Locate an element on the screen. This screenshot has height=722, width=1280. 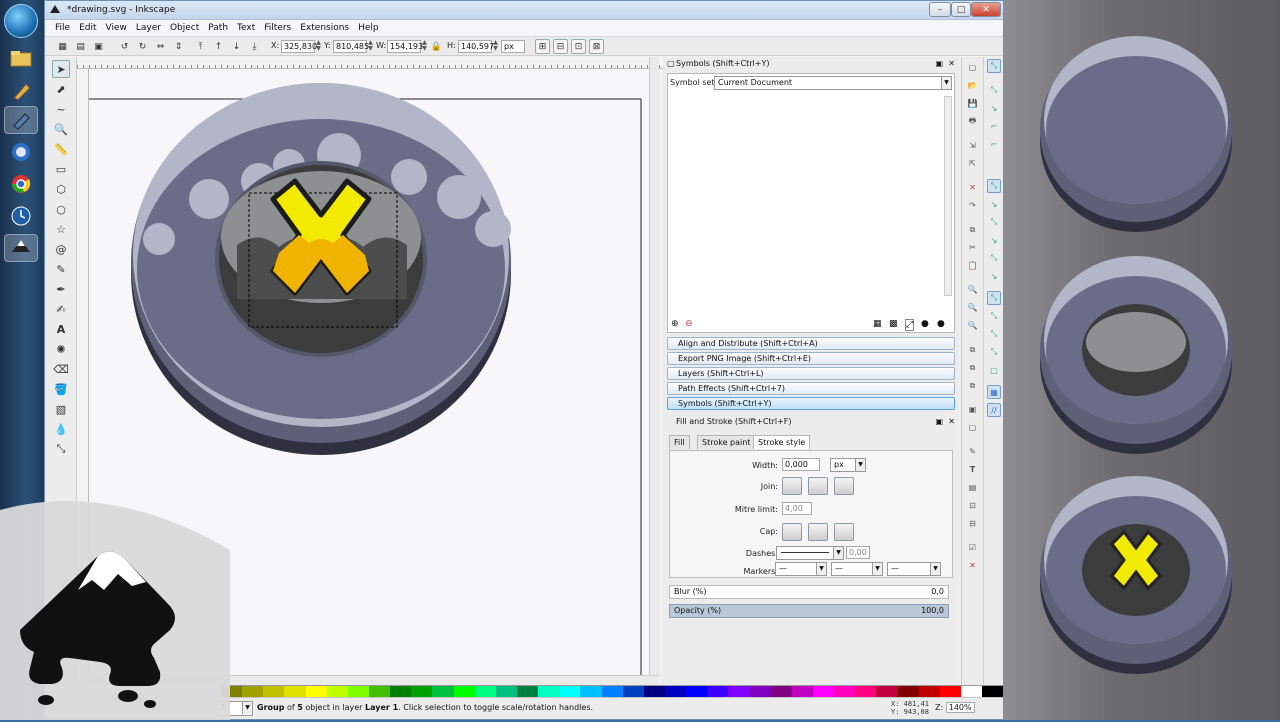
horizontal-ruler is located at coordinates (371, 63).